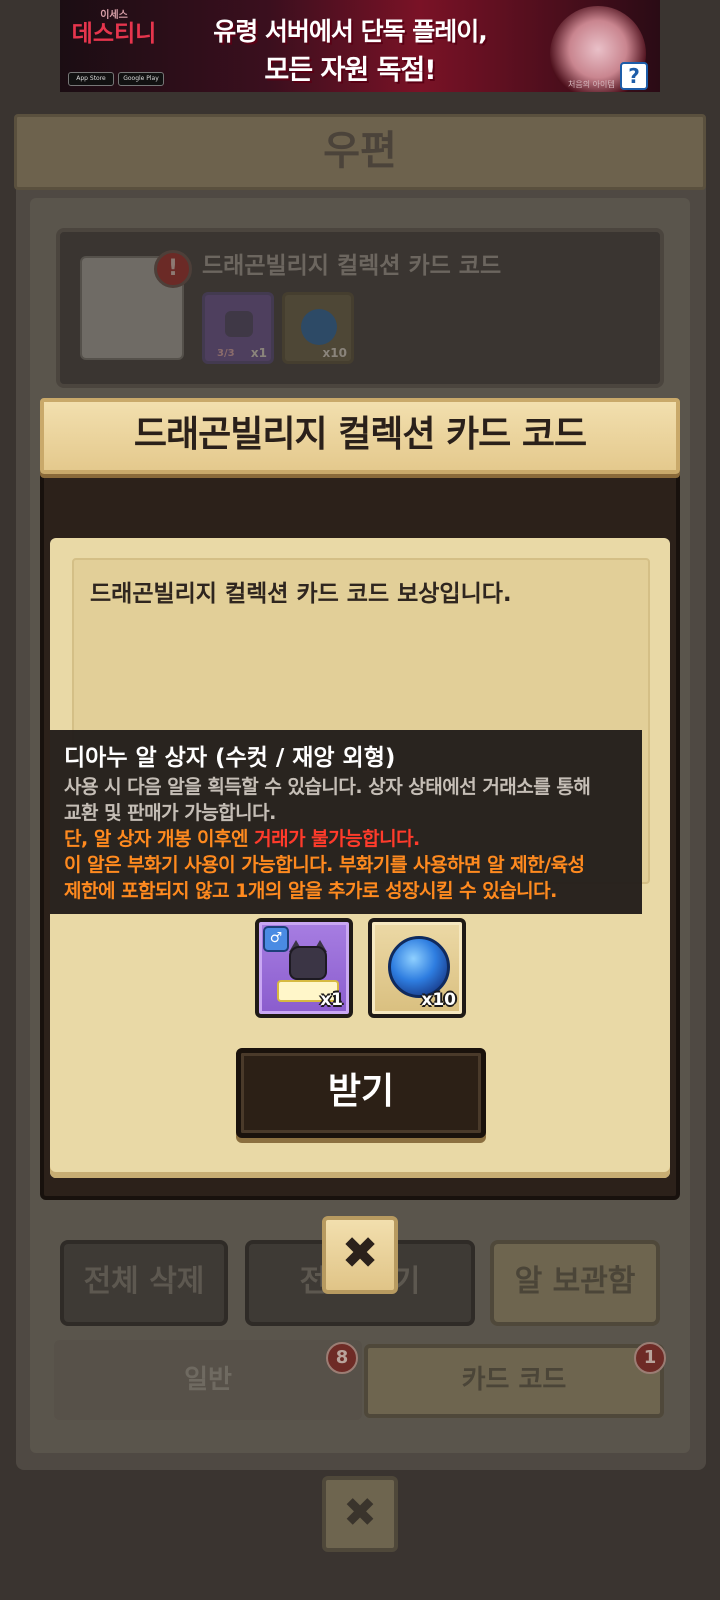 Image resolution: width=720 pixels, height=1600 pixels. Describe the element at coordinates (226, 353) in the screenshot. I see `reward-fraction: 3/3` at that location.